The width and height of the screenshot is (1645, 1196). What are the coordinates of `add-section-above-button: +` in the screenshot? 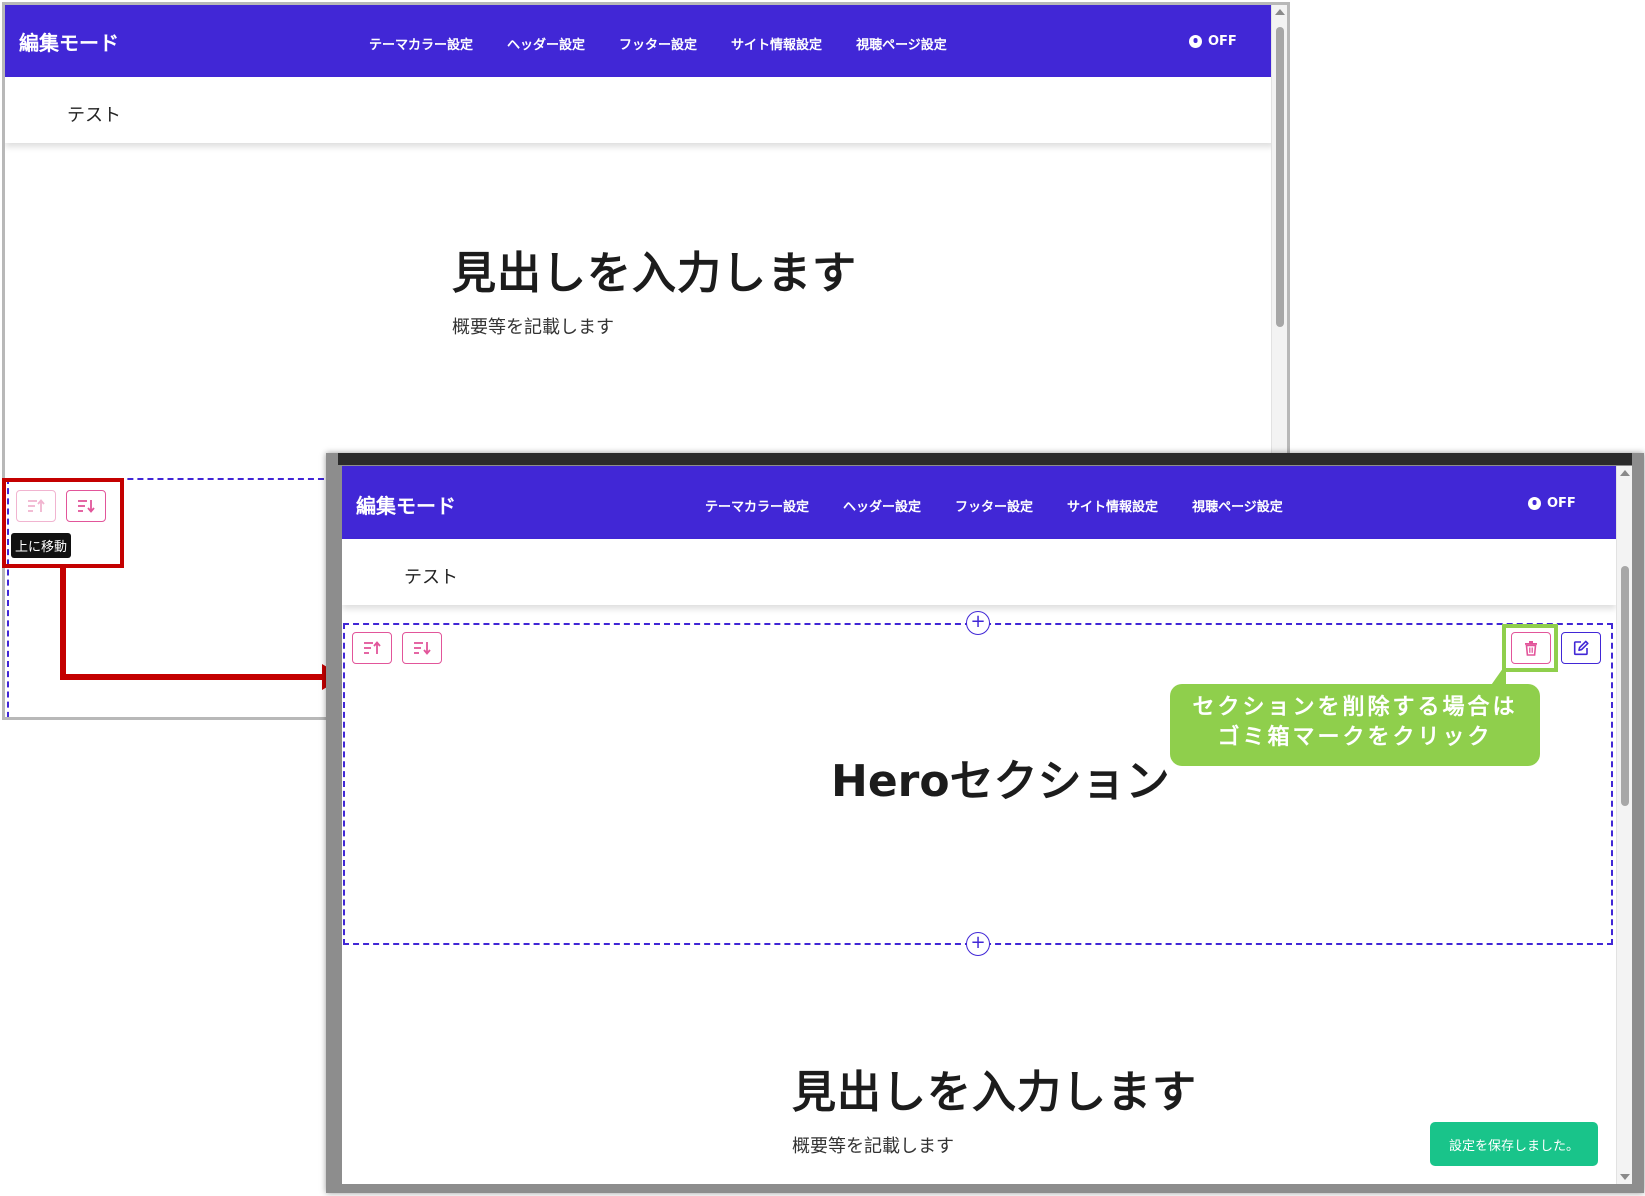 It's located at (978, 623).